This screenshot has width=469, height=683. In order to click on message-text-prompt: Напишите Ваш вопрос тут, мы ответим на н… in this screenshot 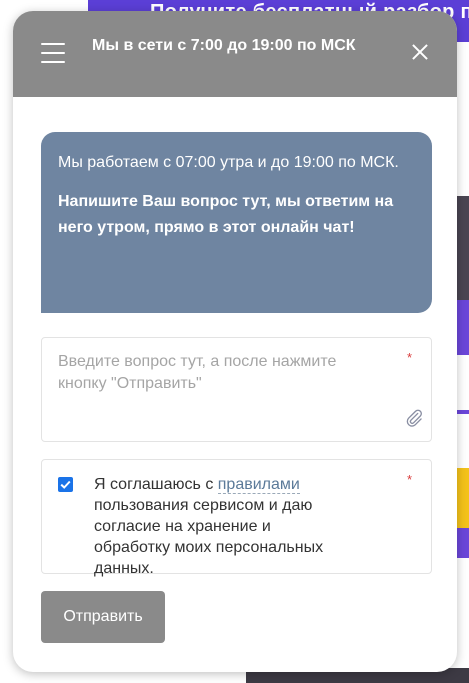, I will do `click(226, 214)`.